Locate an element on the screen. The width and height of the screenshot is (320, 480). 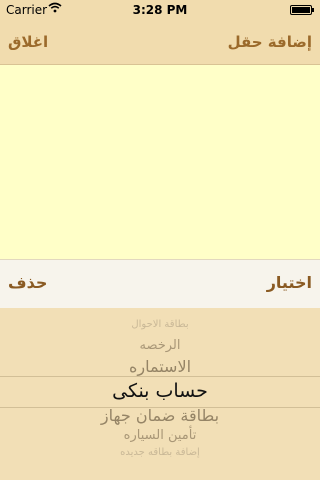
picker-item: الاستماره is located at coordinates (160, 366).